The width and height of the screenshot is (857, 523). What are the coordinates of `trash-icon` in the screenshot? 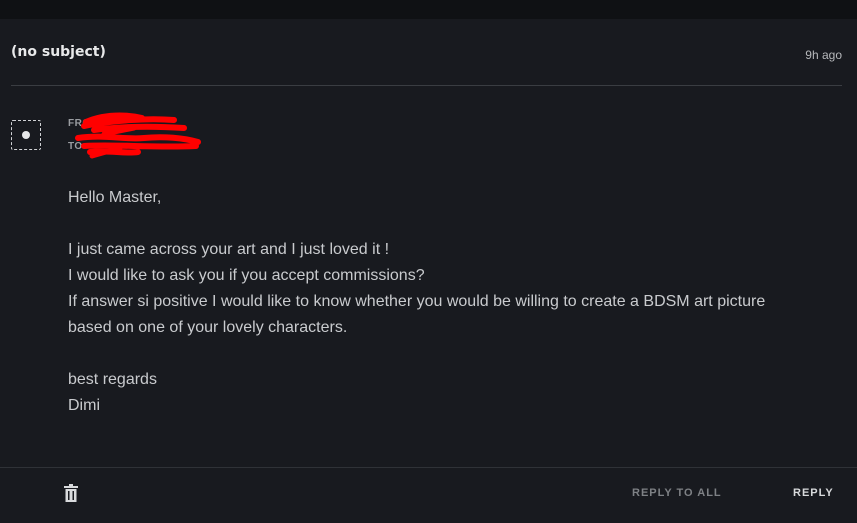 It's located at (71, 493).